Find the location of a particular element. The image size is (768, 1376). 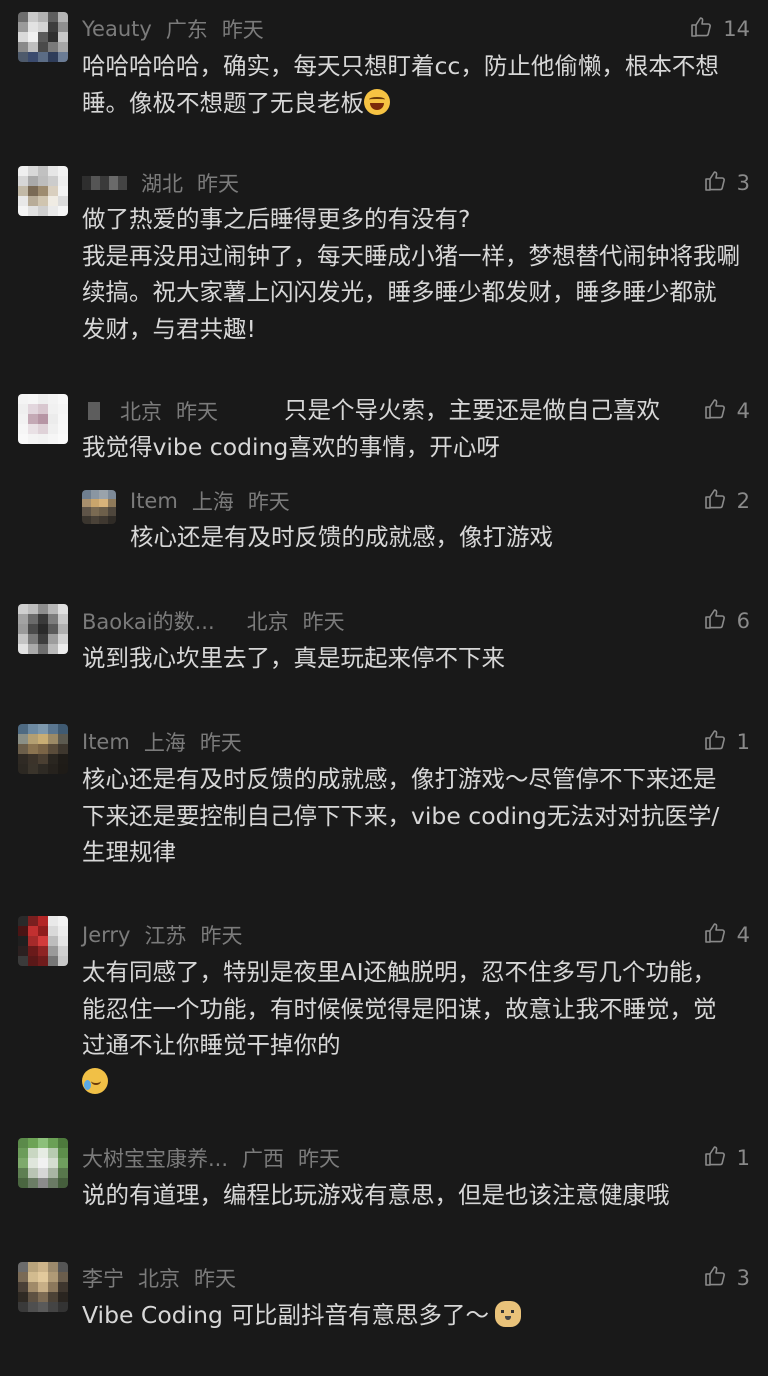

like-button: 14 is located at coordinates (719, 29).